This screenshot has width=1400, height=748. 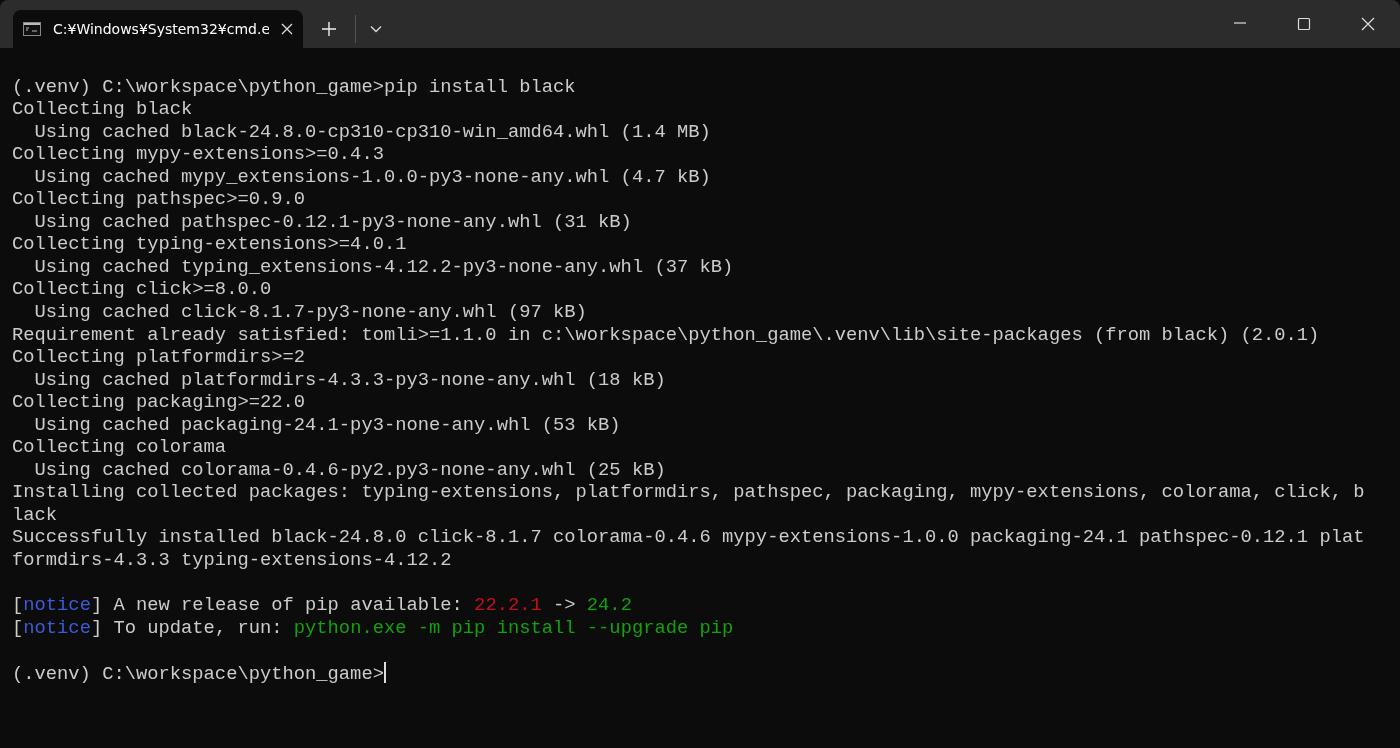 I want to click on terminal-line: Collecting packaging>=22.0, so click(x=159, y=402).